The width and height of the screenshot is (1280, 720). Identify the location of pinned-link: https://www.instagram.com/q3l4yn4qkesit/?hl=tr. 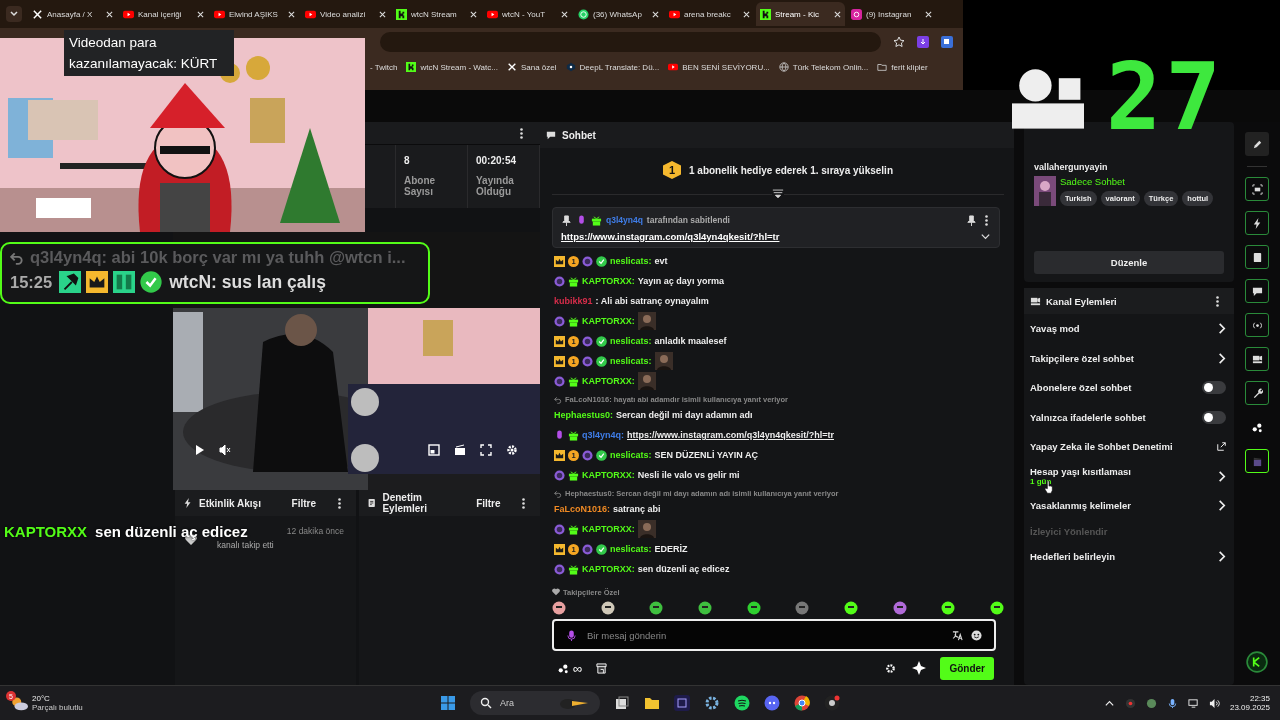
(670, 236).